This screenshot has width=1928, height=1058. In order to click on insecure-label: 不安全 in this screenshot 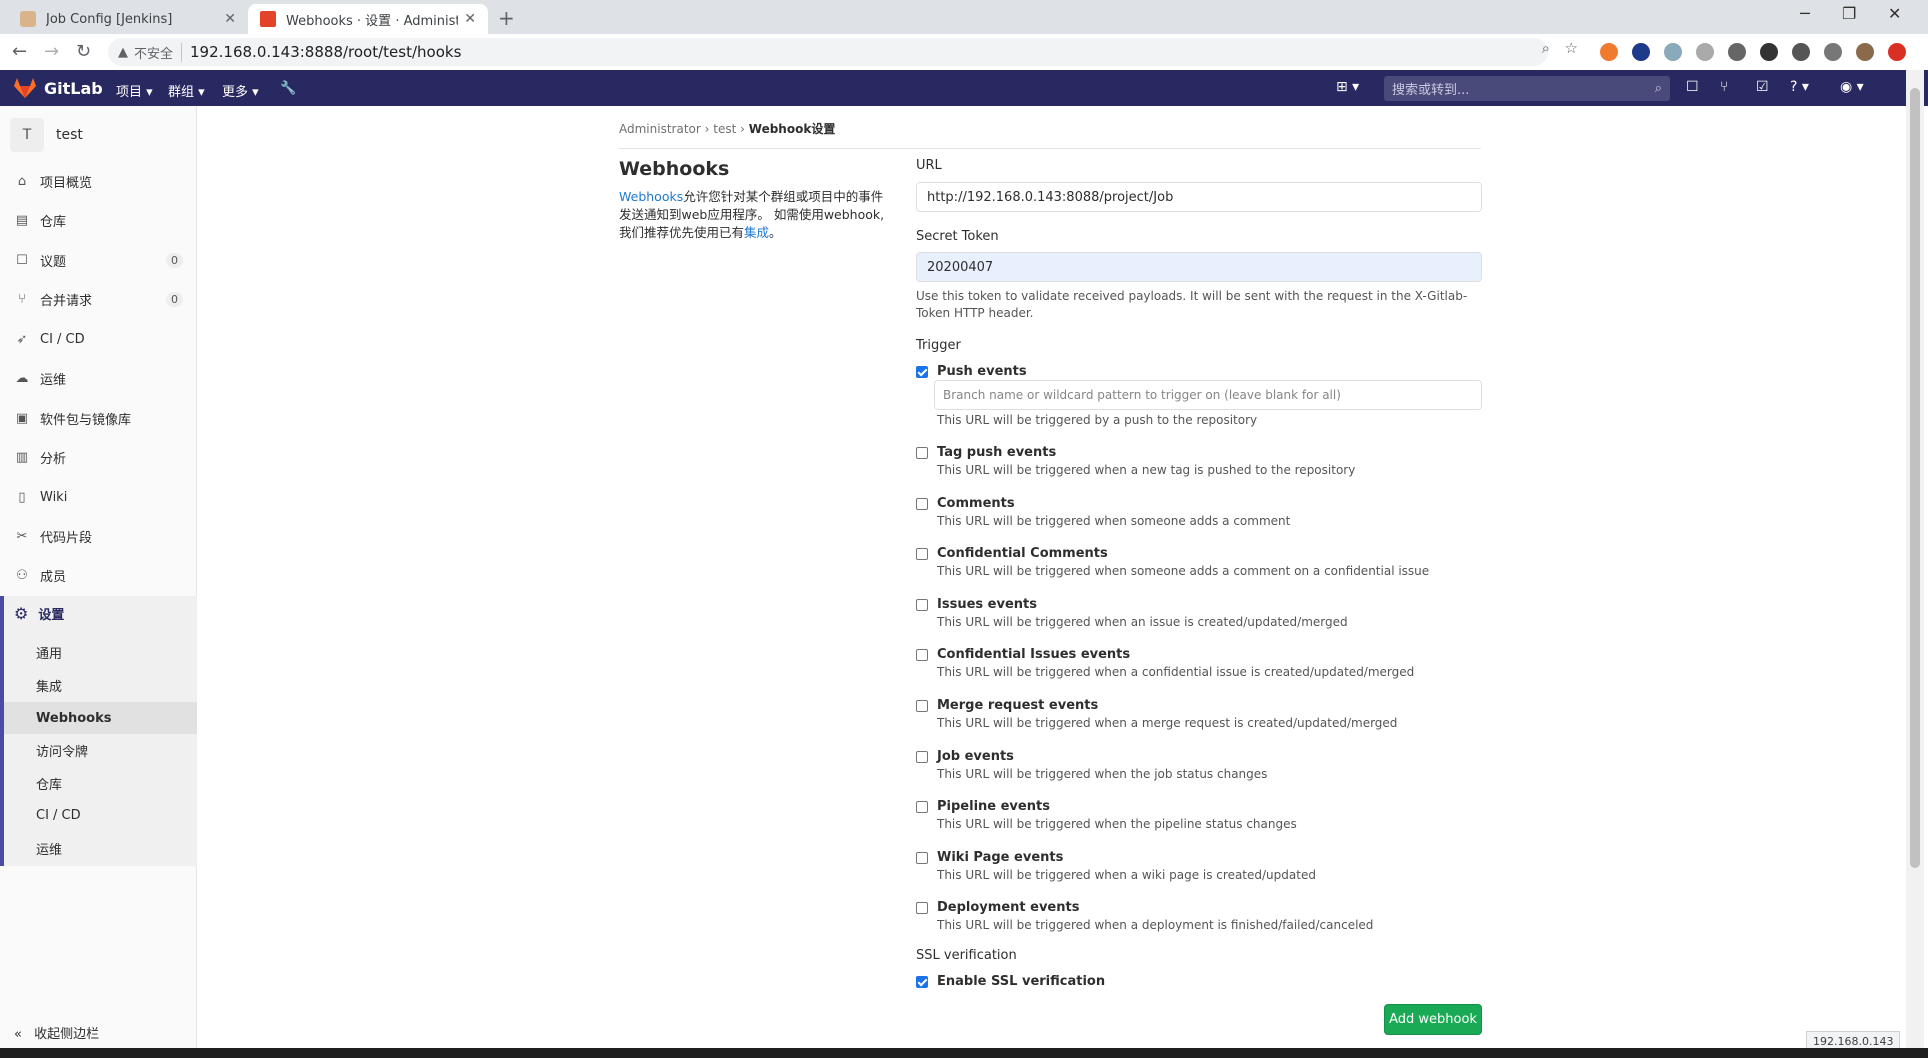, I will do `click(158, 52)`.